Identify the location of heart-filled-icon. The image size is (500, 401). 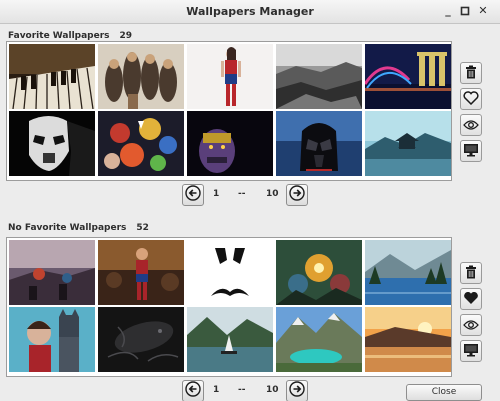
(471, 299).